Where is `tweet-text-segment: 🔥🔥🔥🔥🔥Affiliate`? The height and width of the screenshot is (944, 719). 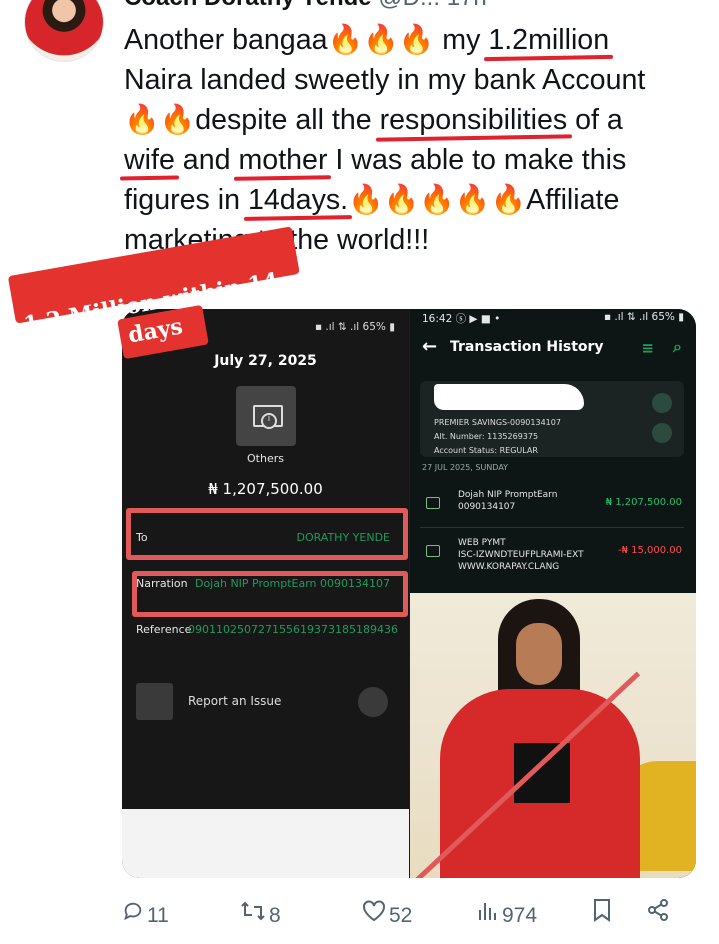 tweet-text-segment: 🔥🔥🔥🔥🔥Affiliate is located at coordinates (484, 200).